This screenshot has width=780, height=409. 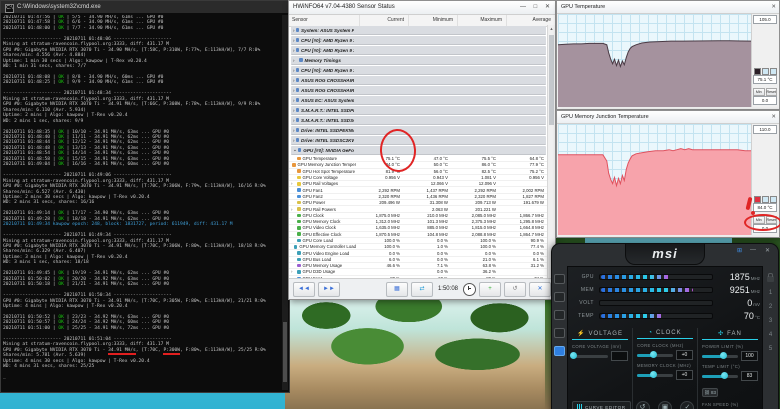 What do you see at coordinates (588, 355) in the screenshot?
I see `core-voltage-slider` at bounding box center [588, 355].